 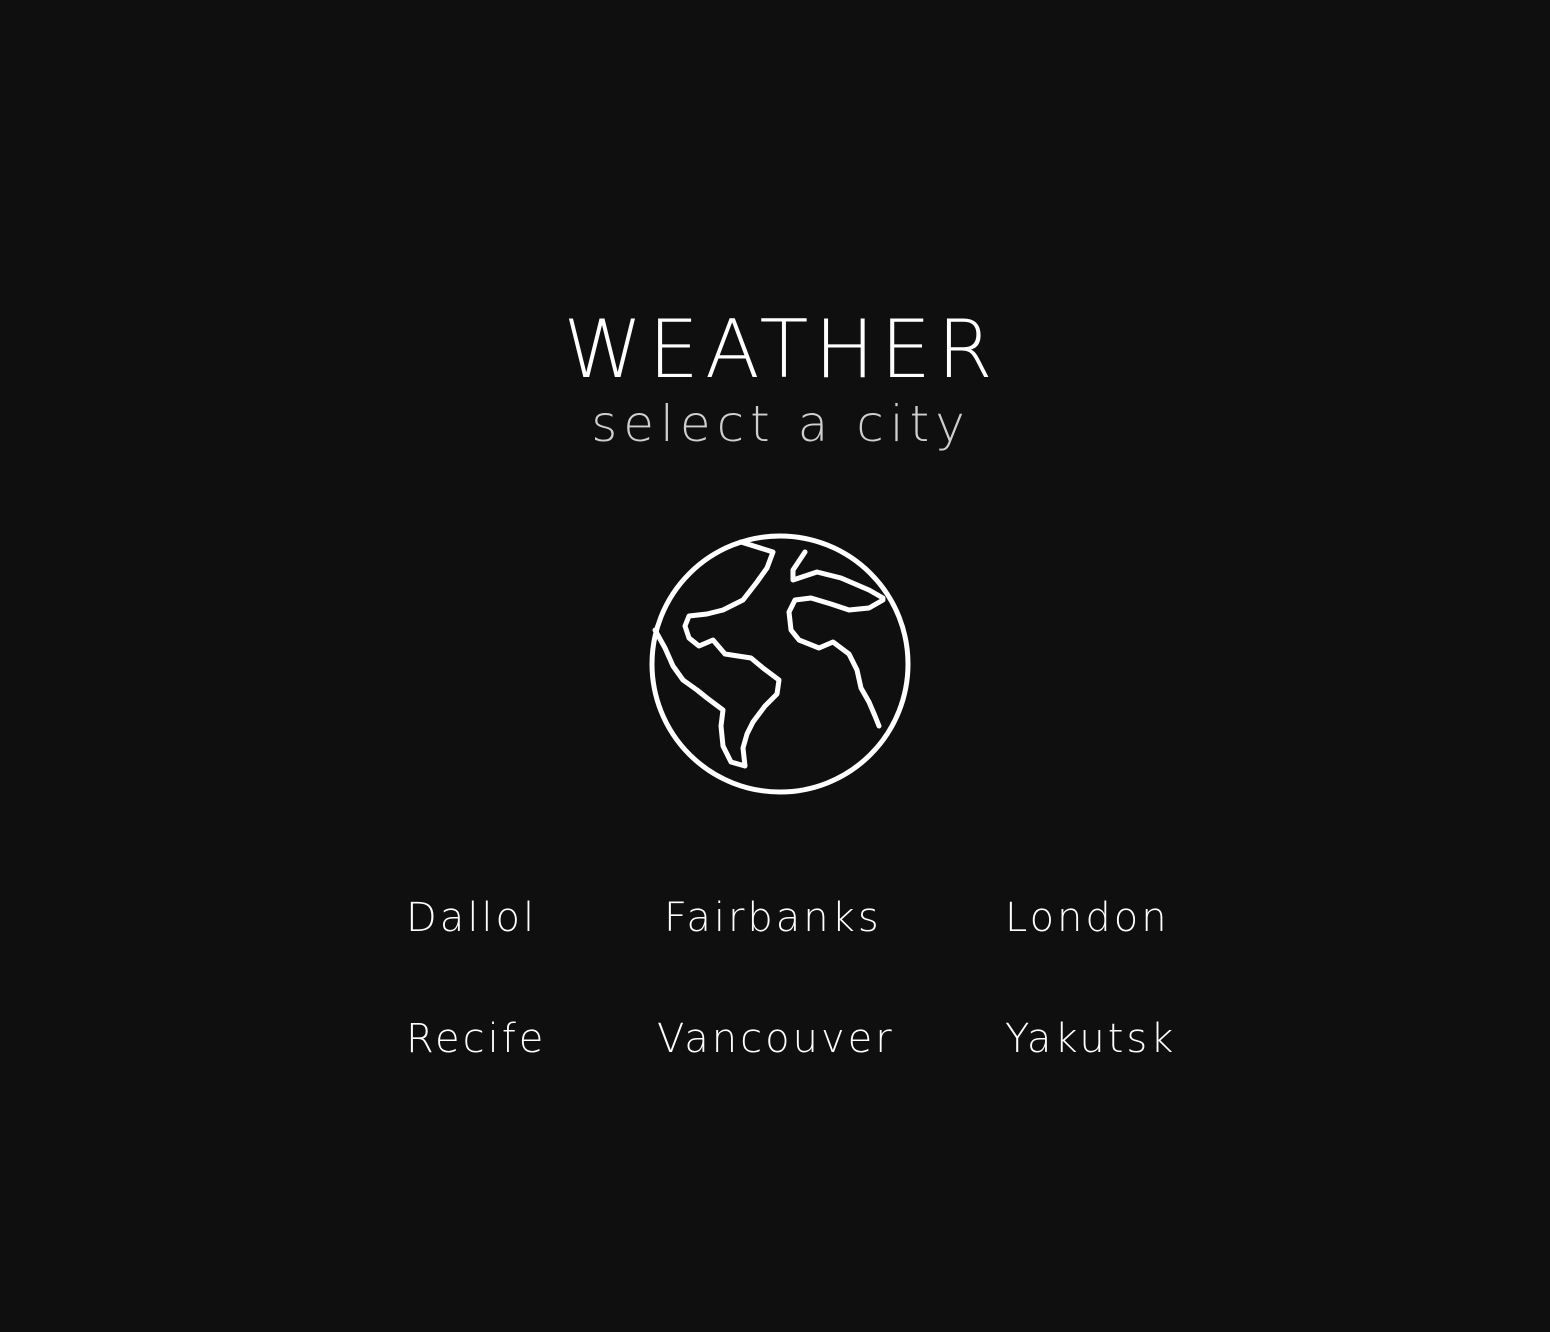 I want to click on globe-icon, so click(x=780, y=664).